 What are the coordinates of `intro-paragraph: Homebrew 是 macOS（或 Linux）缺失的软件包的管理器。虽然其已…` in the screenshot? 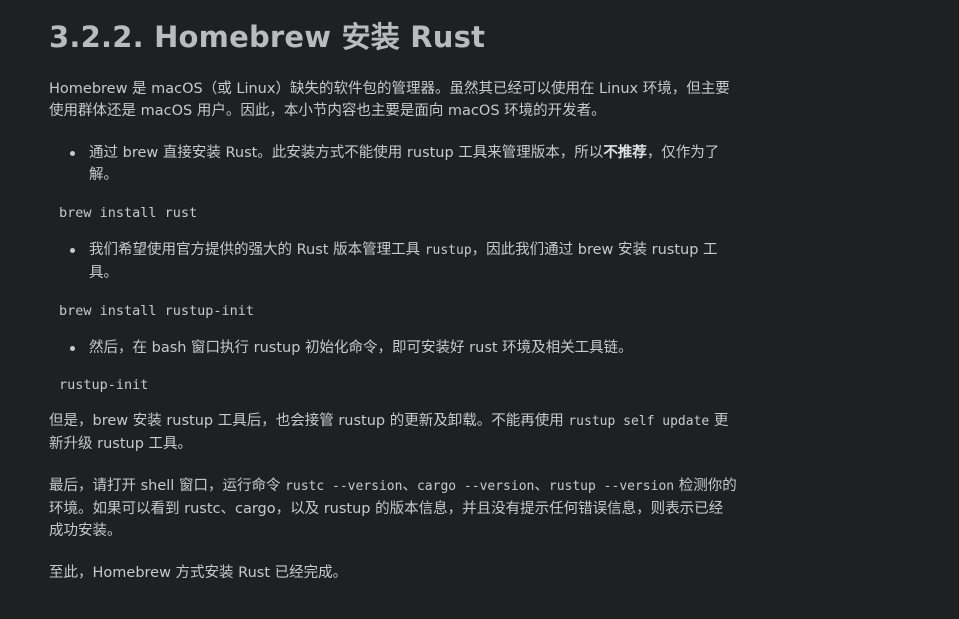 It's located at (429, 100).